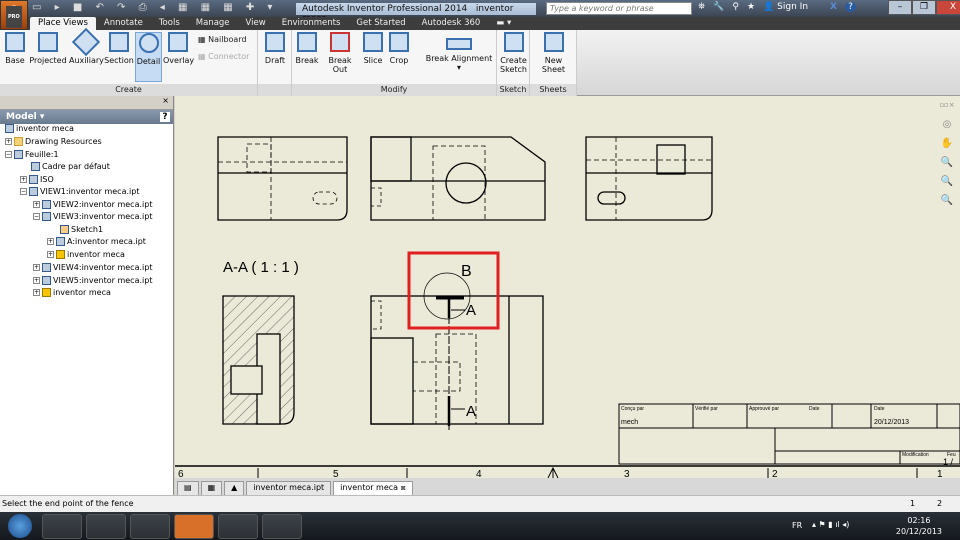 This screenshot has width=960, height=540. Describe the element at coordinates (399, 60) in the screenshot. I see `crop-label: Crop` at that location.